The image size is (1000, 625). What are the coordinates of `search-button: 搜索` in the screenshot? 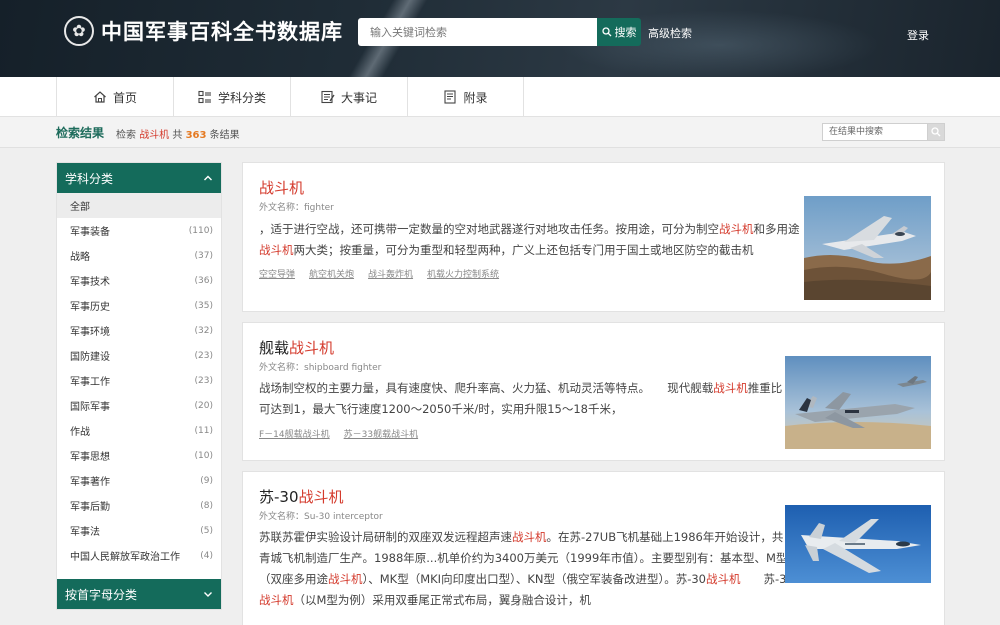 It's located at (619, 32).